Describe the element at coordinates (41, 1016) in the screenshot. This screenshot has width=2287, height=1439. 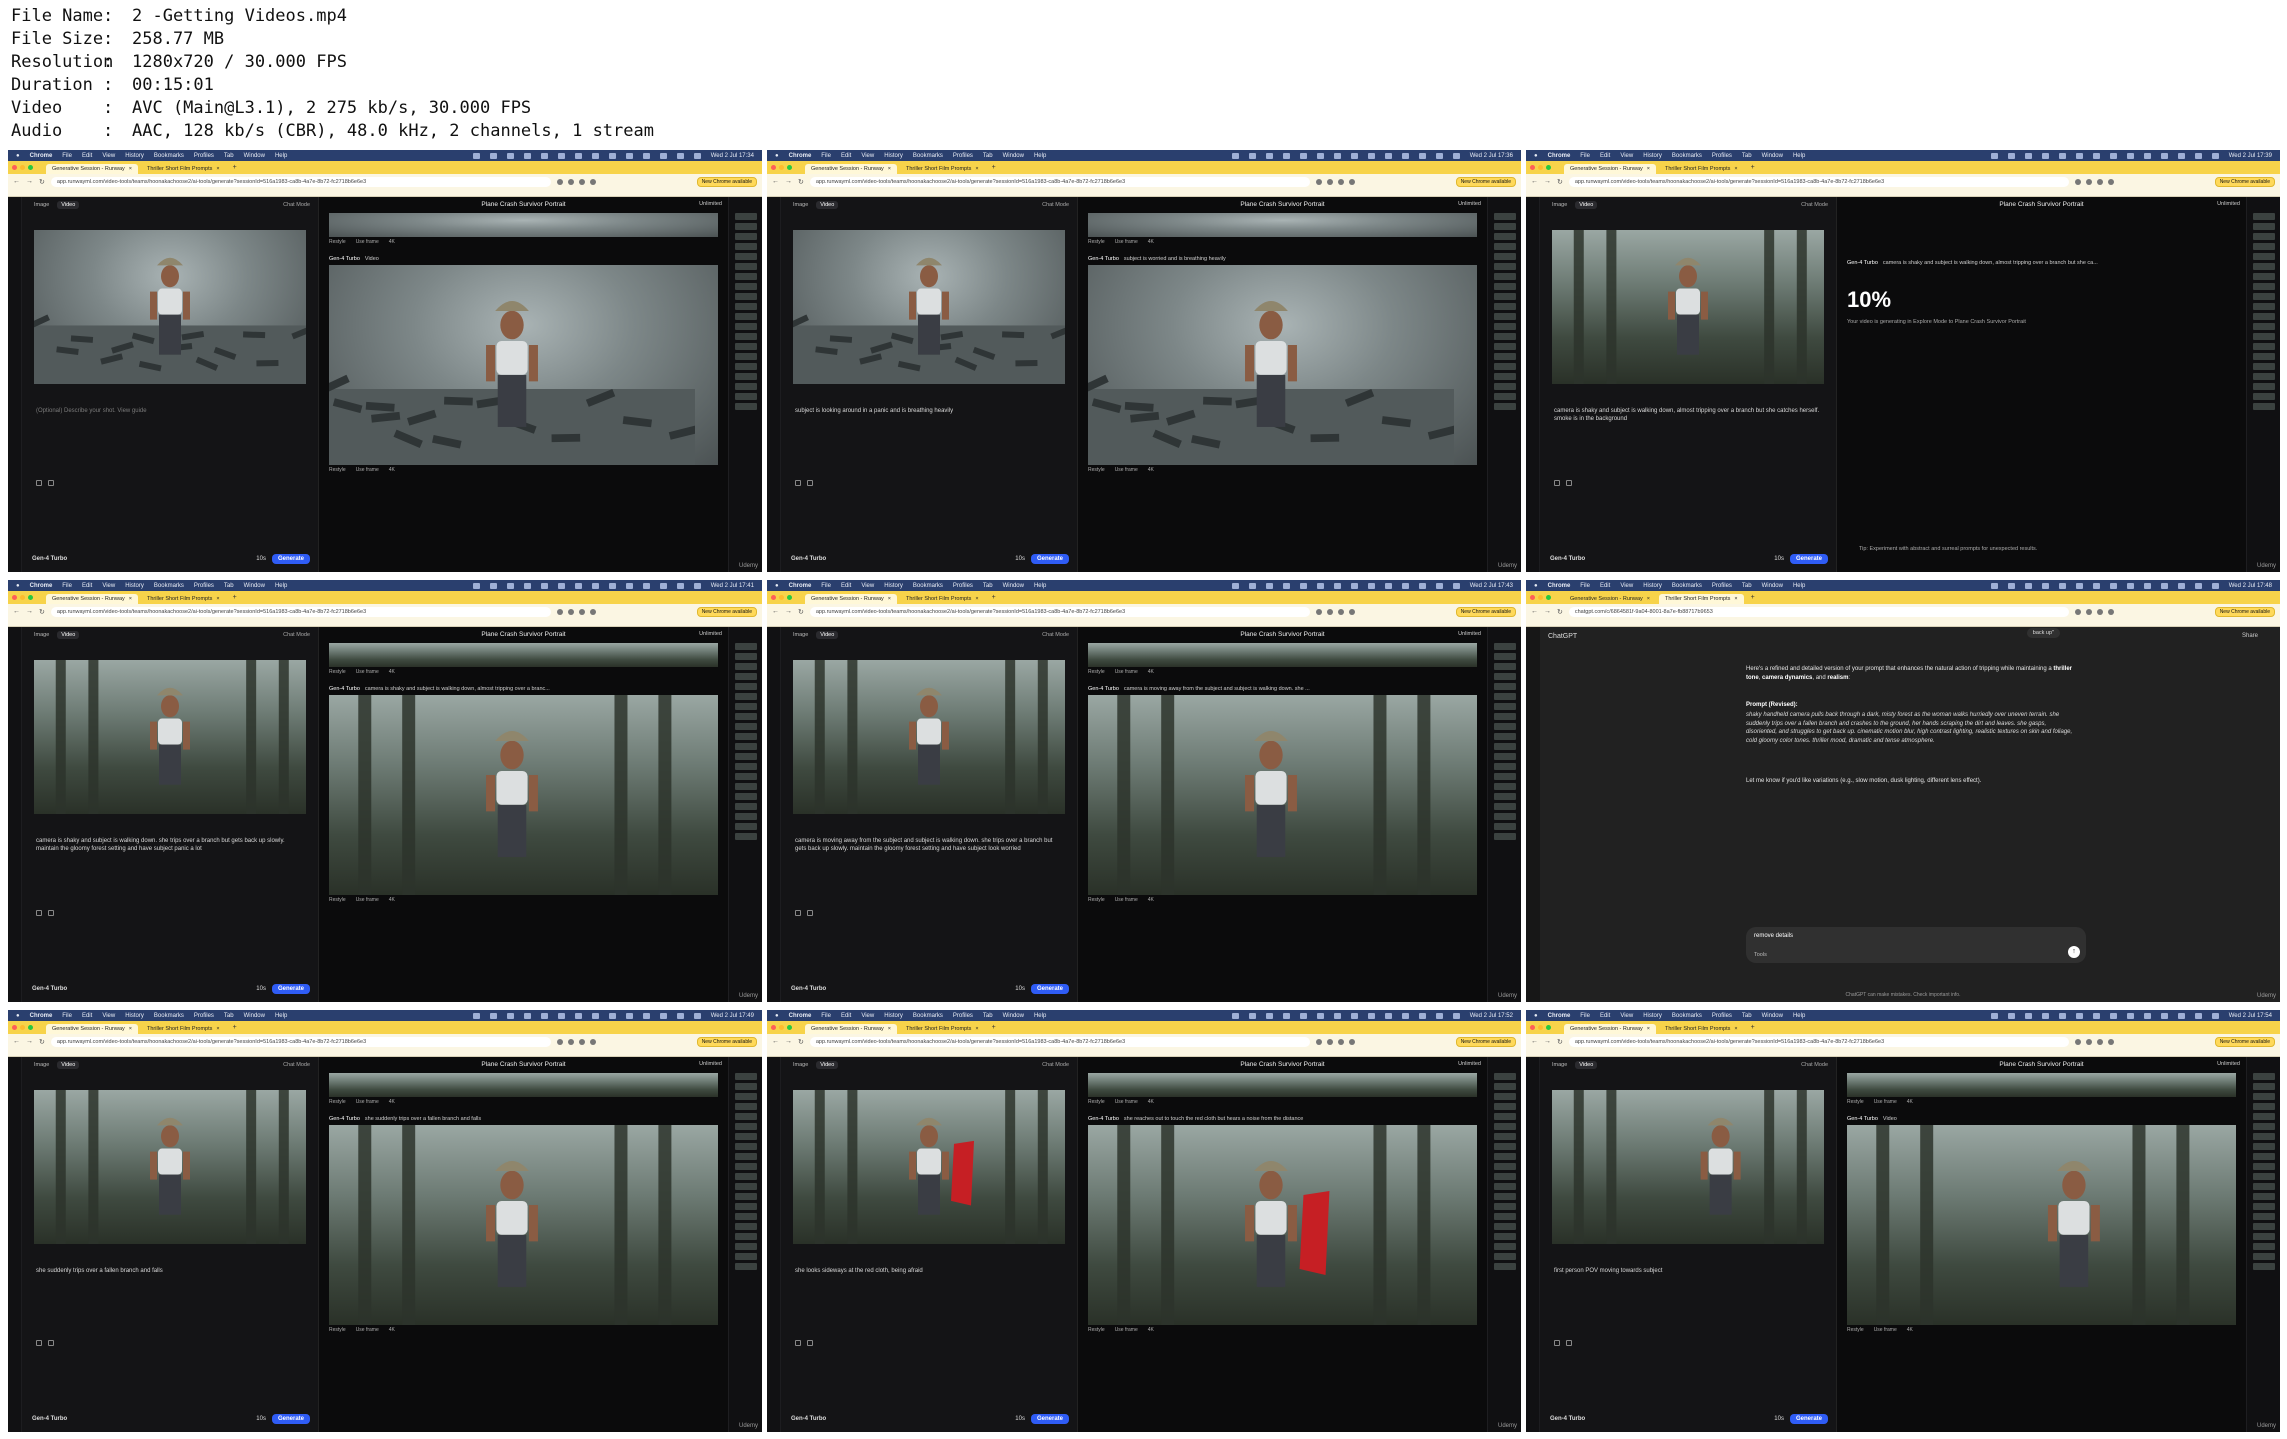
I see `menu-item-chrome: Chrome` at that location.